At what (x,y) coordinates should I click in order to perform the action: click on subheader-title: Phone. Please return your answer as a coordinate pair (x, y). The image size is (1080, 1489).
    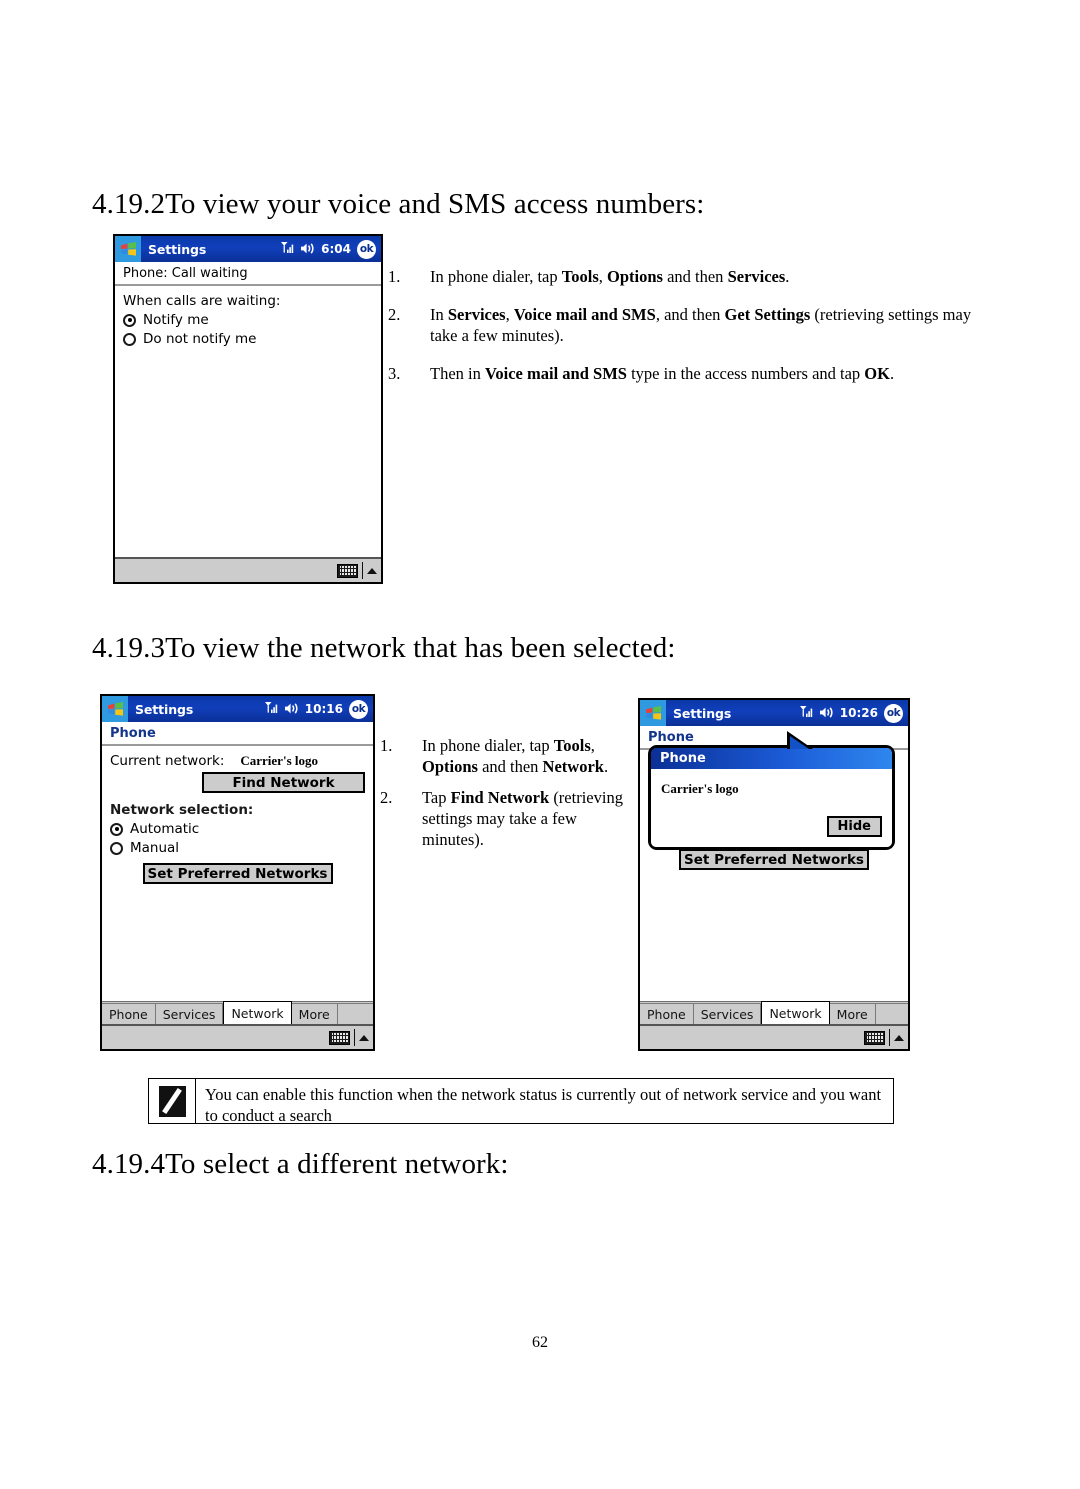
    Looking at the image, I should click on (237, 734).